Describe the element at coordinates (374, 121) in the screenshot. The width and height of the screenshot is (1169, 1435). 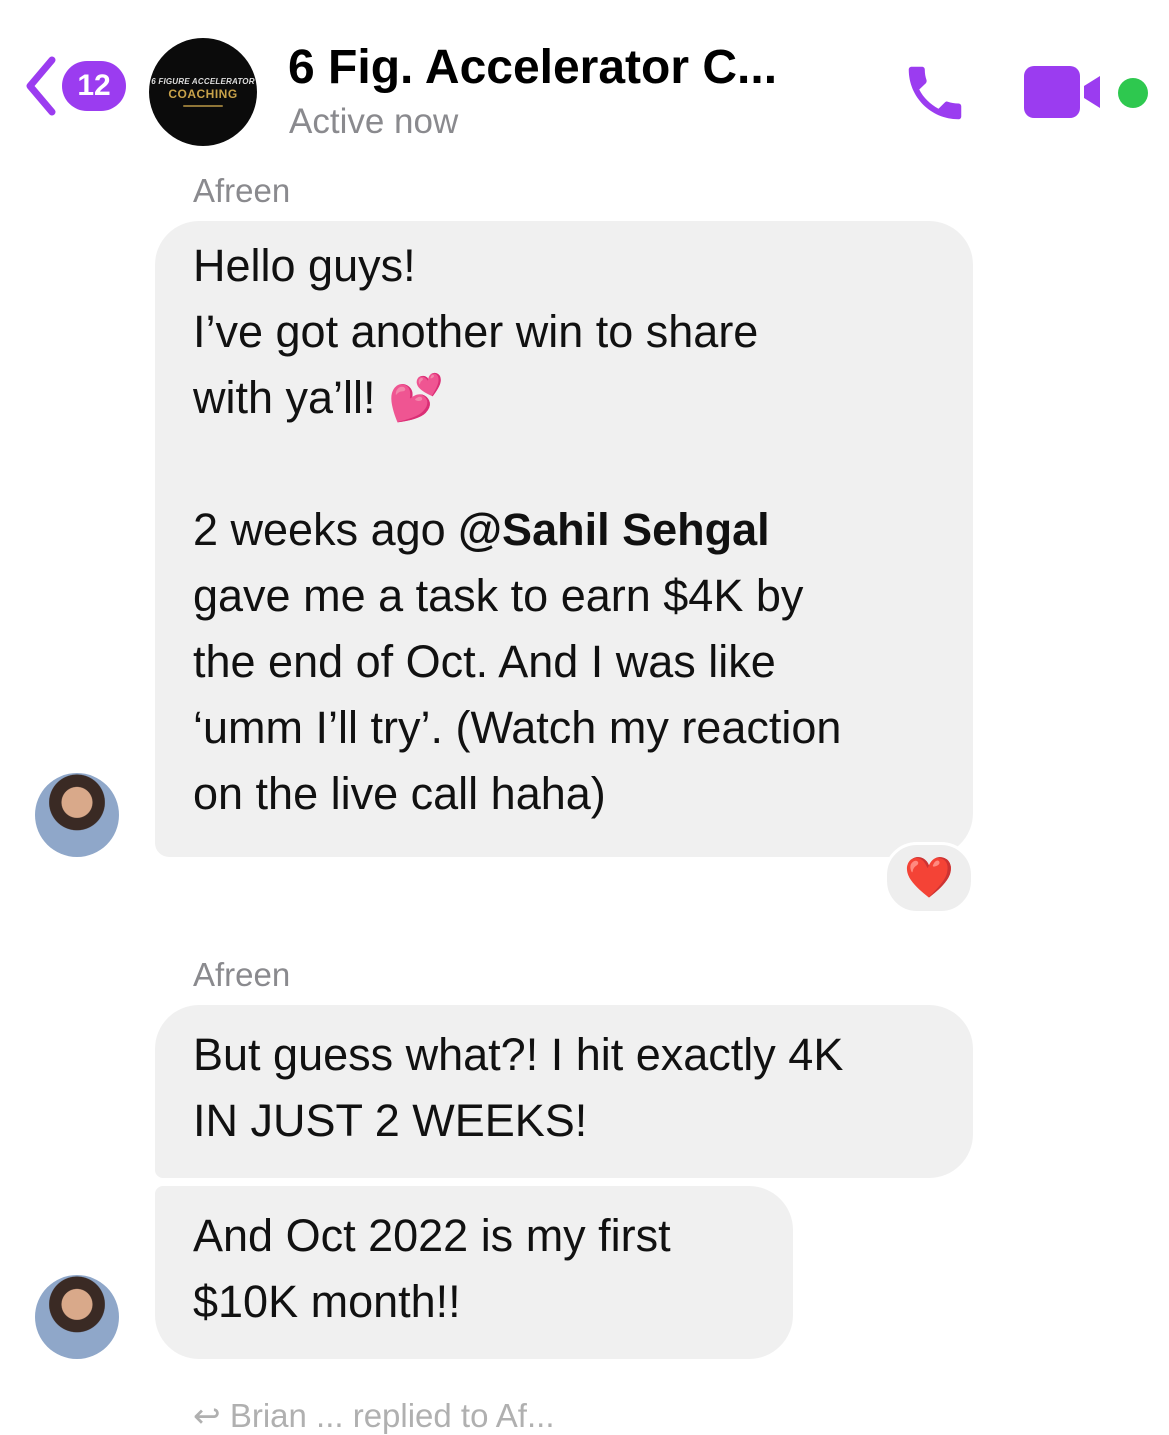
I see `active-status: Active now` at that location.